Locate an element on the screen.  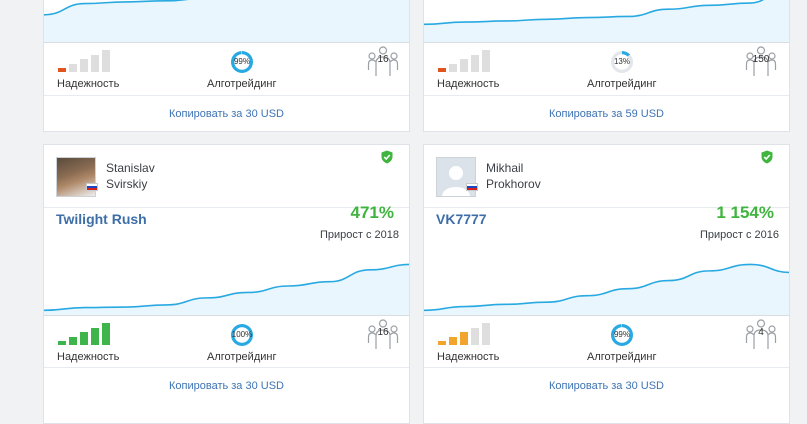
growth-since-label: Прирост с 2018 is located at coordinates (359, 235).